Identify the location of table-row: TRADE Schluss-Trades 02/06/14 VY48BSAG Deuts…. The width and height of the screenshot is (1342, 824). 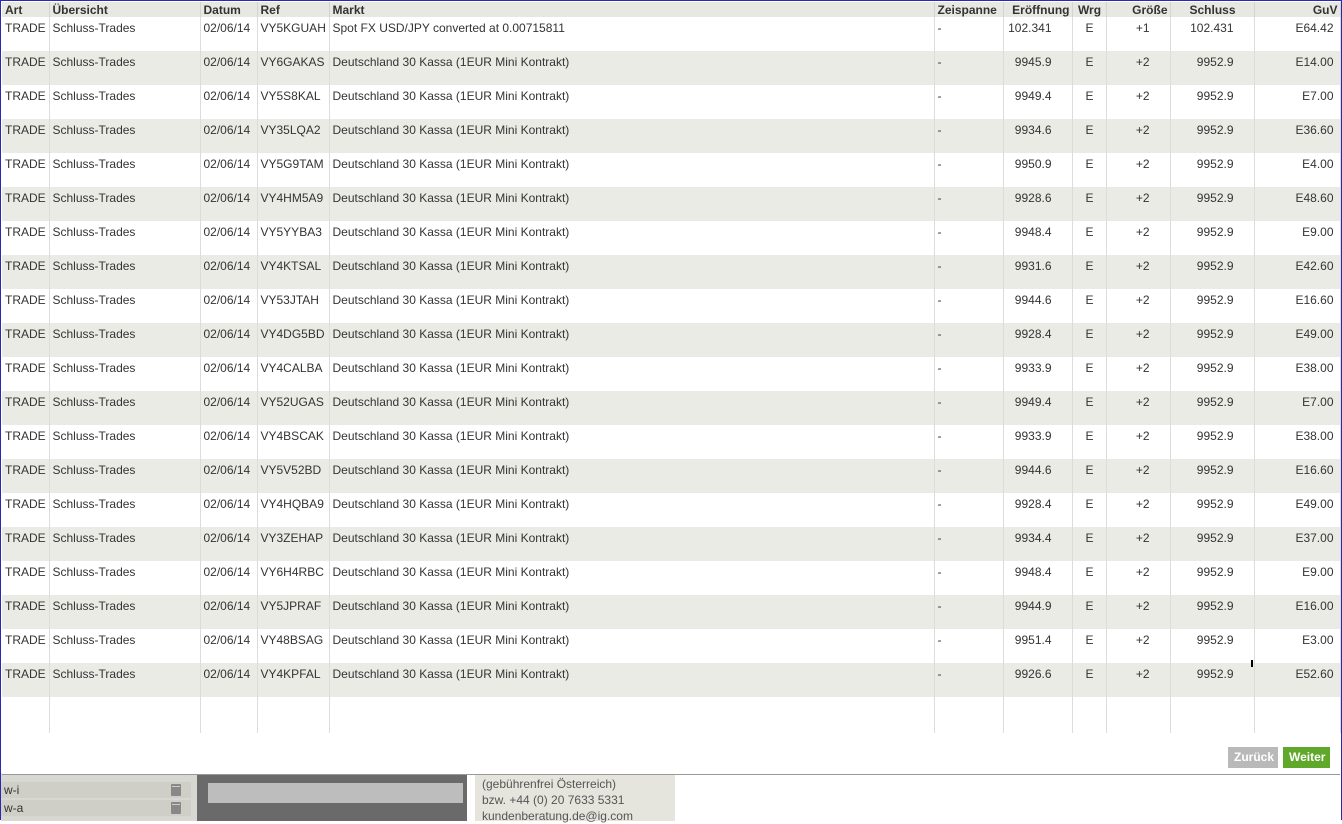
(671, 646).